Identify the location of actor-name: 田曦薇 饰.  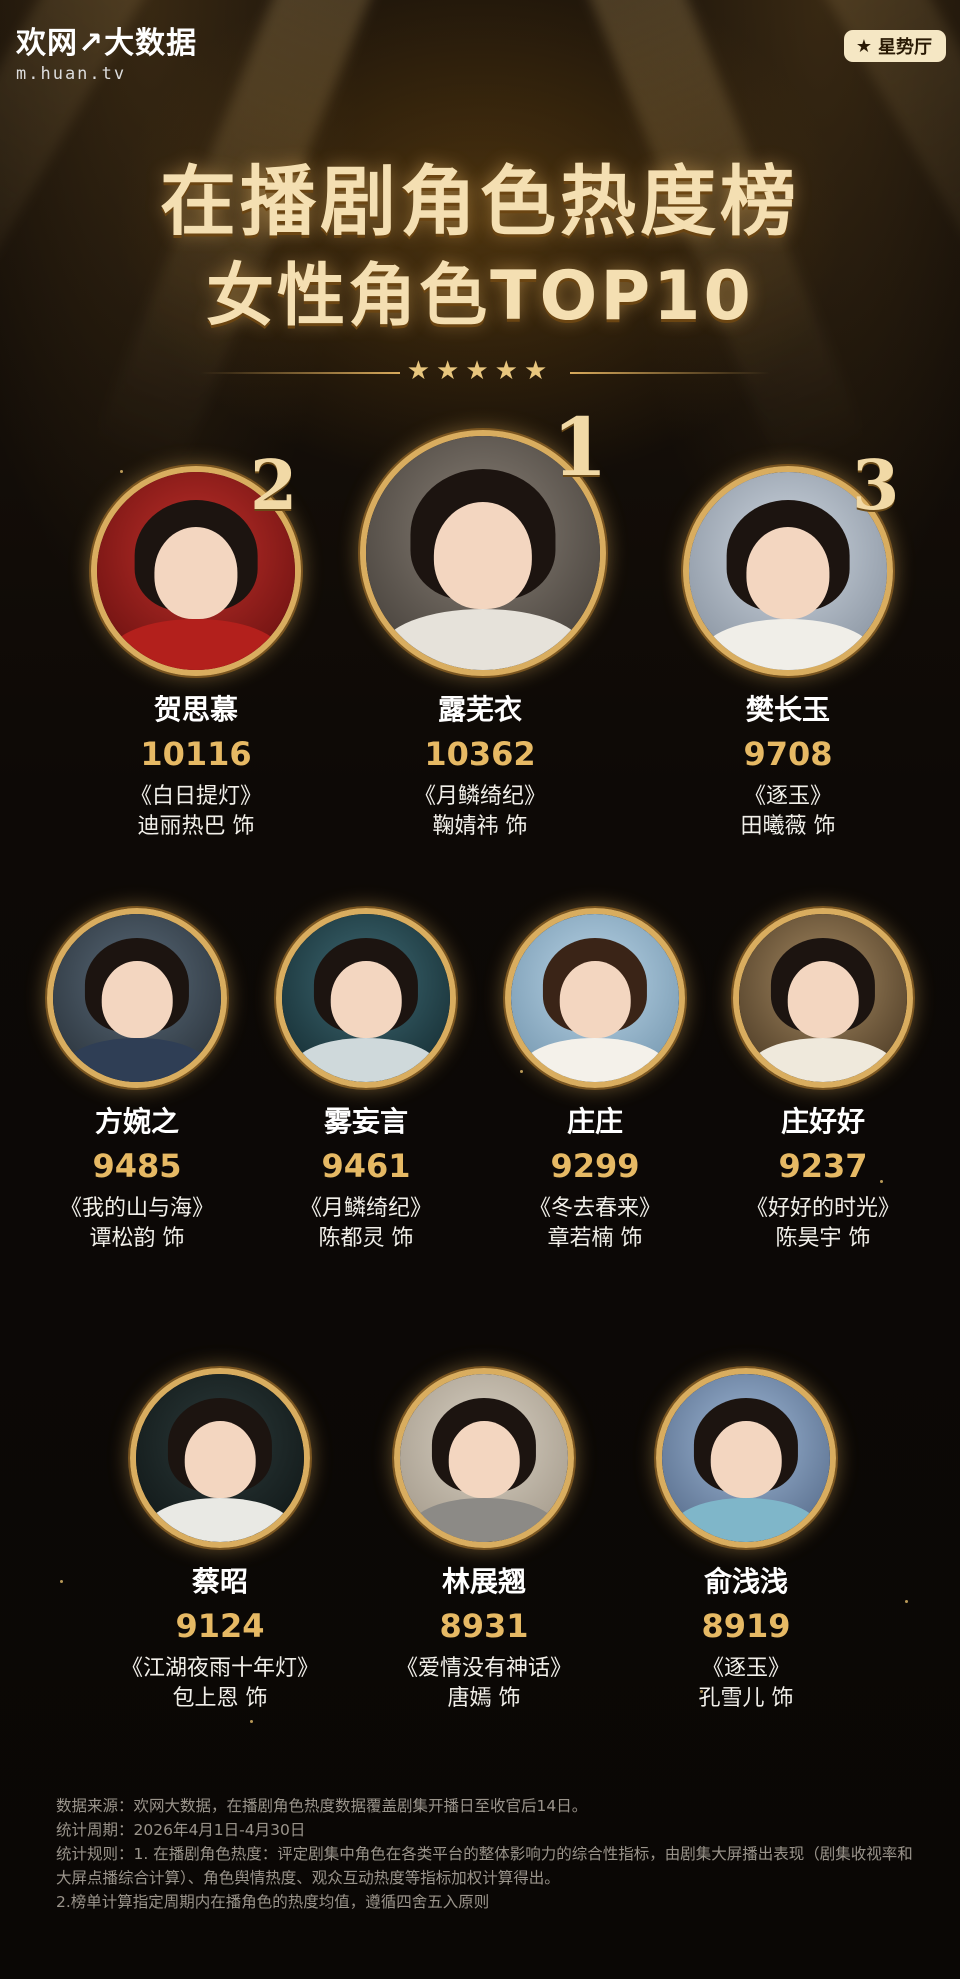
(788, 826).